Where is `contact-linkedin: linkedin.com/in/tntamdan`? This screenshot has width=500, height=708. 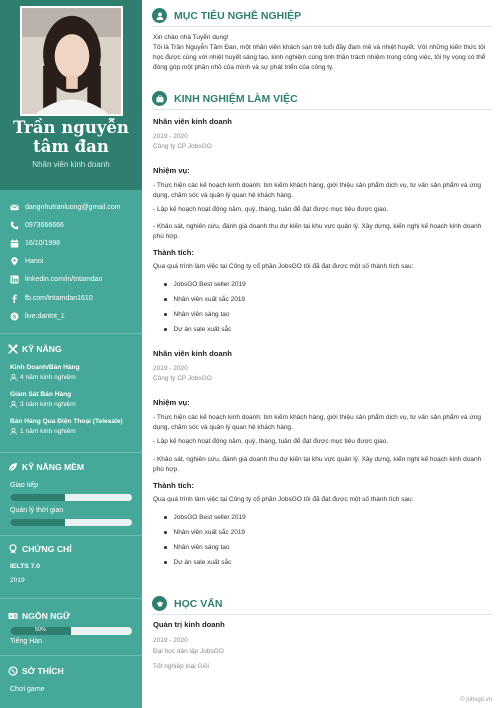
contact-linkedin: linkedin.com/in/tntamdan is located at coordinates (74, 280).